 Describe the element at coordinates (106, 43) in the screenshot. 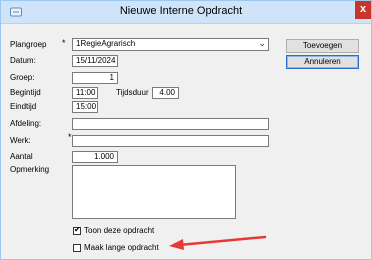

I see `plangroep-value: 1RegieAgrarisch` at that location.